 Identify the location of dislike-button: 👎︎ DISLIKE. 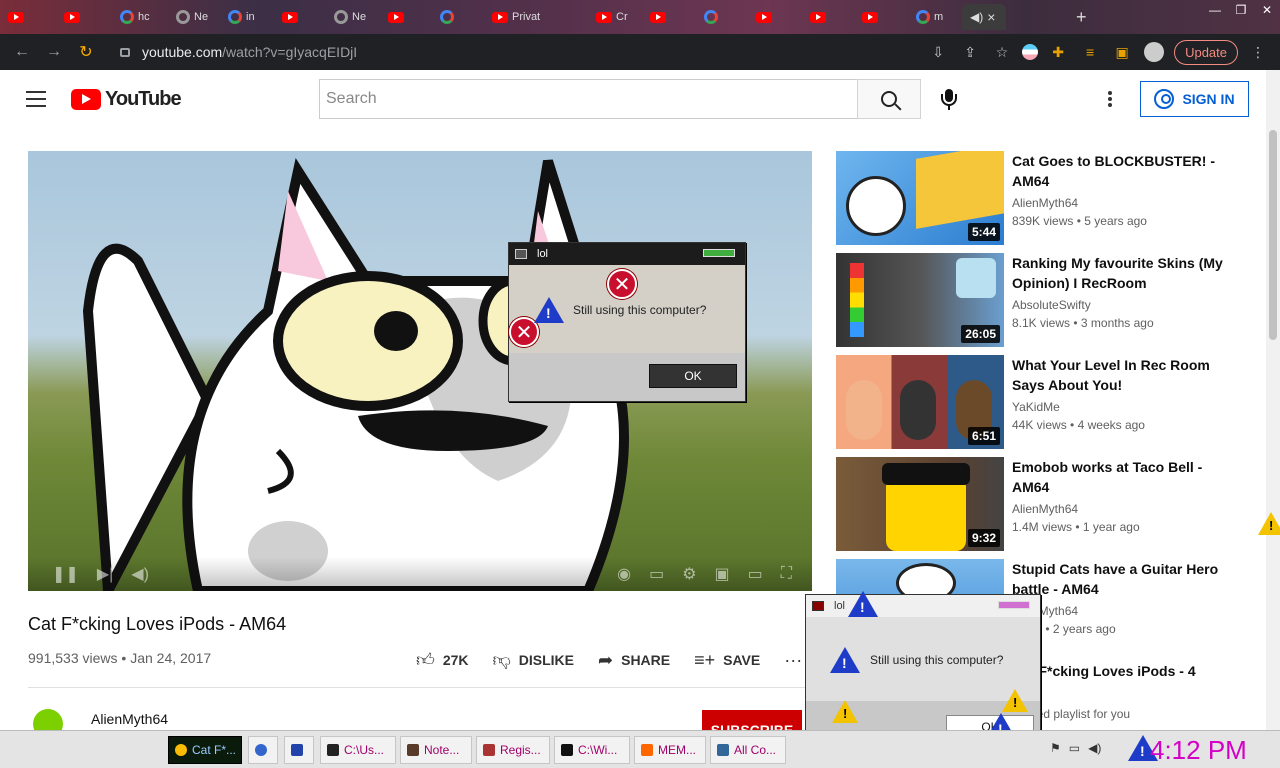
(534, 660).